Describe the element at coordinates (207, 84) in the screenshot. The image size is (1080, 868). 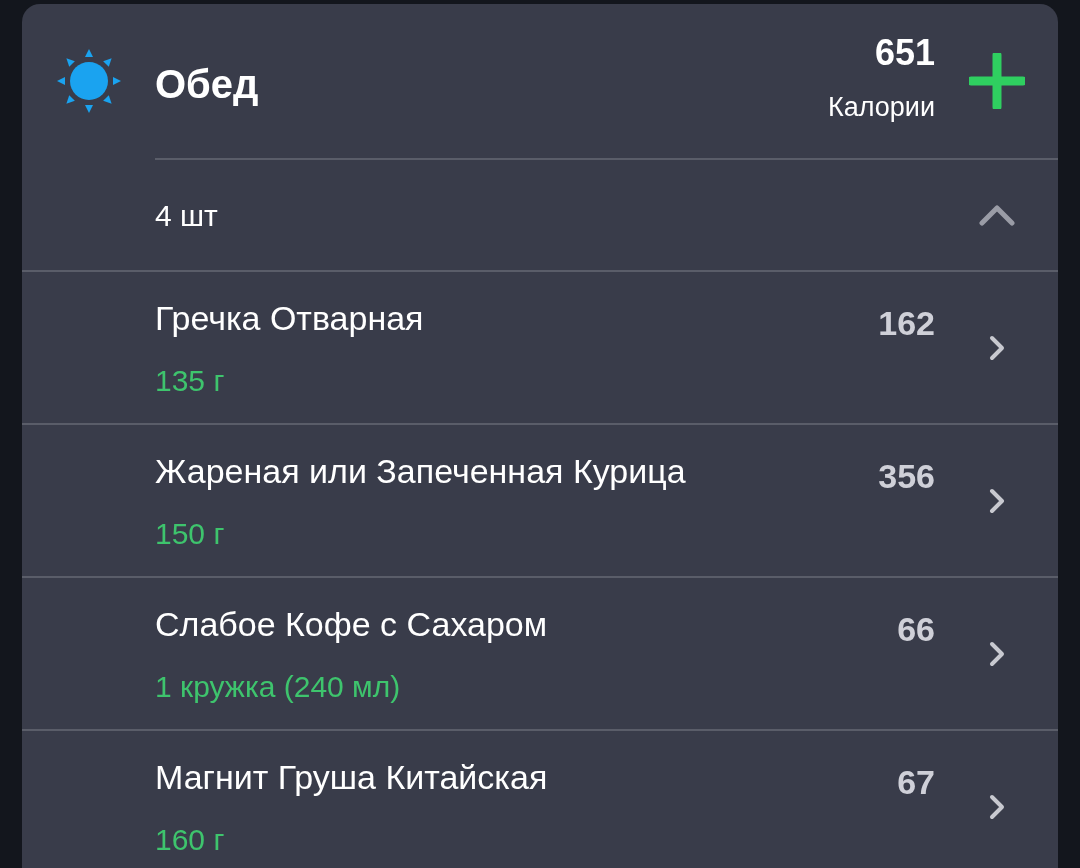
I see `meal-title: Обед` at that location.